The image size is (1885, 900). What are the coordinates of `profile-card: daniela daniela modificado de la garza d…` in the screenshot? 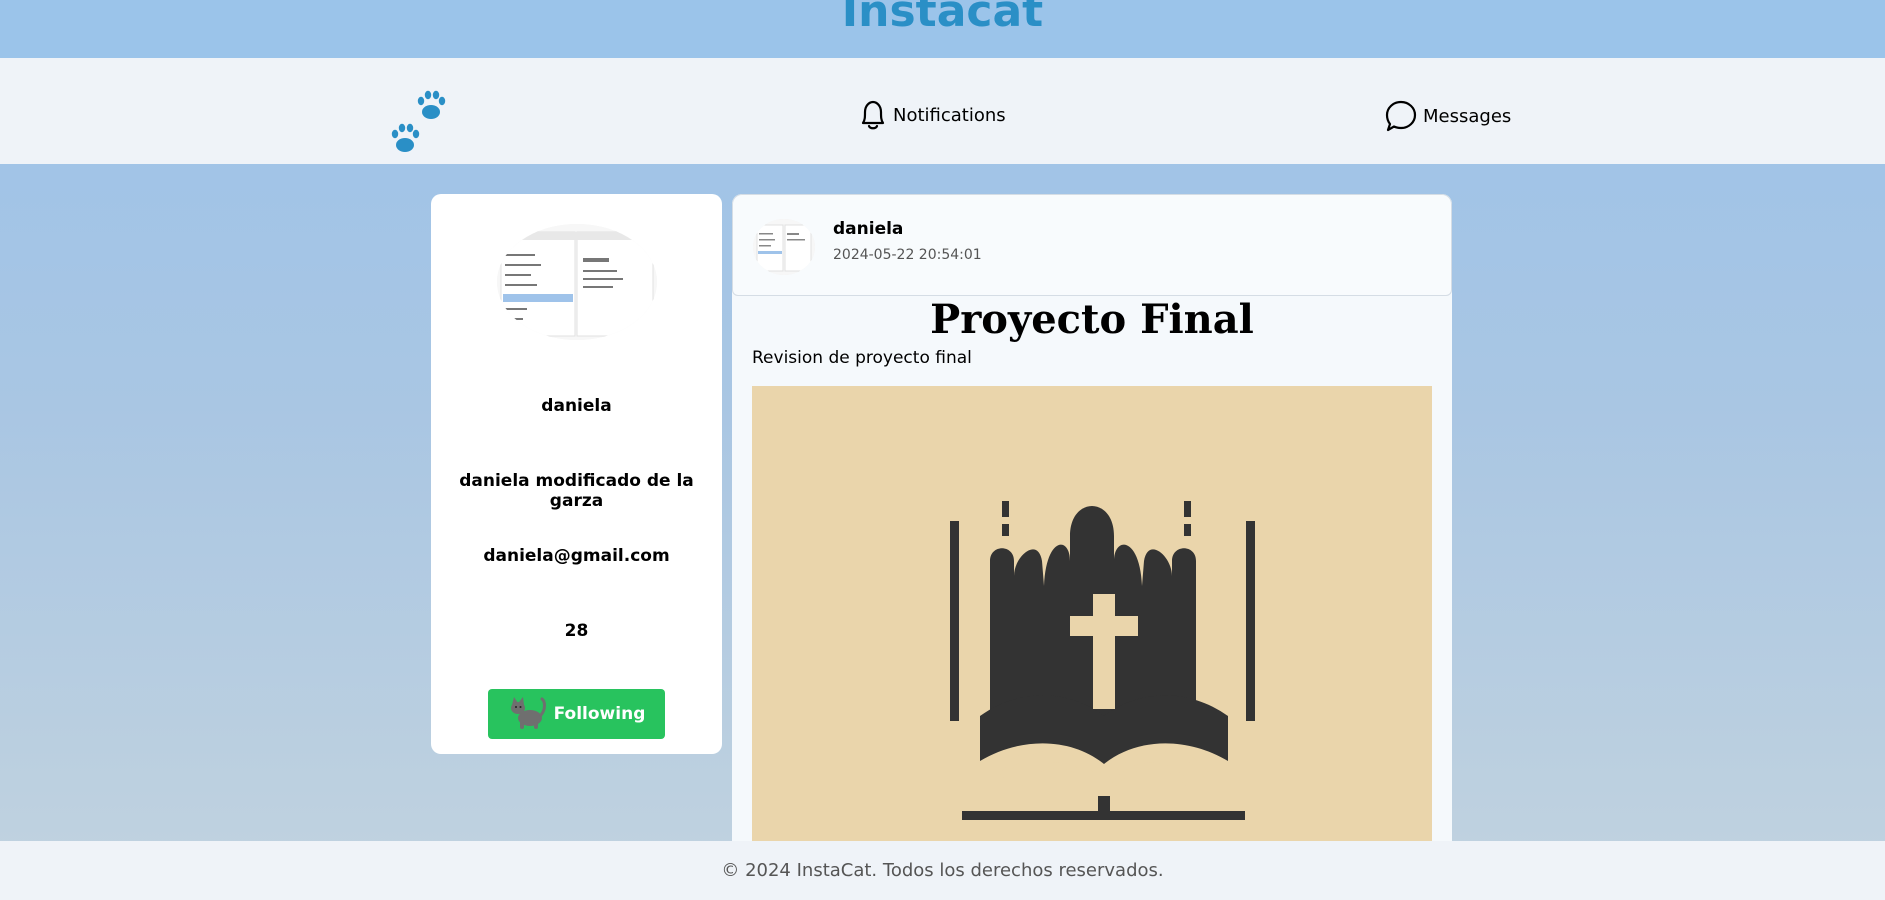 It's located at (576, 474).